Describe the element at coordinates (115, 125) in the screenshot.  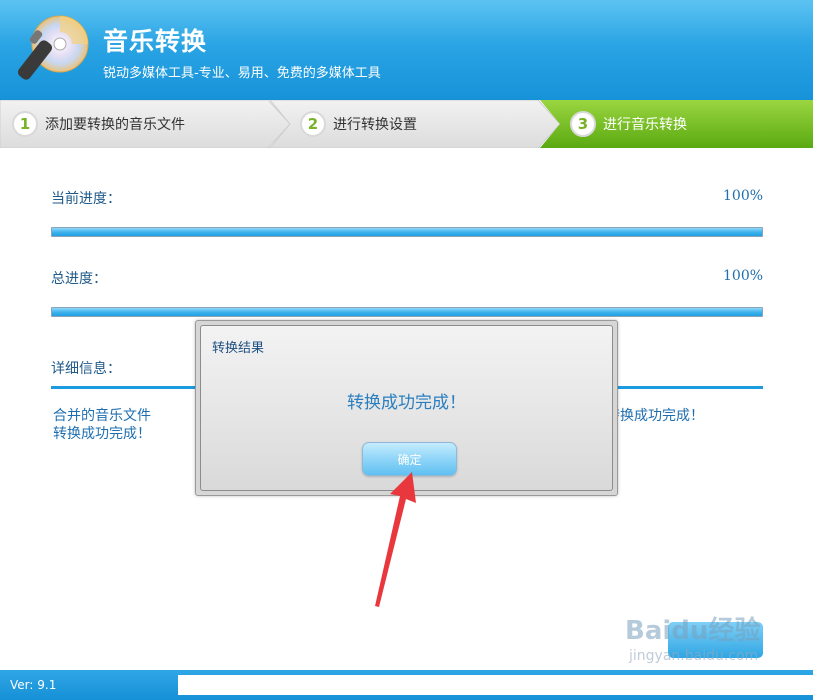
I see `step-1-label: 添加要转换的音乐文件` at that location.